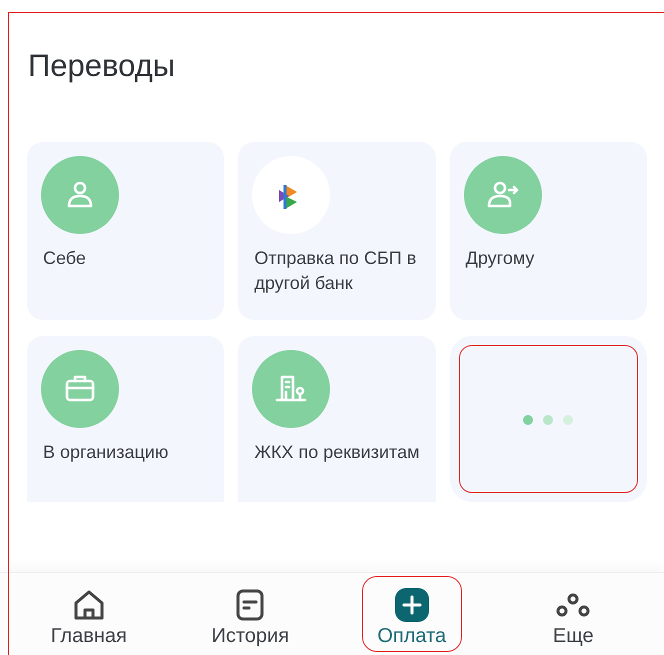  What do you see at coordinates (102, 66) in the screenshot?
I see `page-title: Переводы` at bounding box center [102, 66].